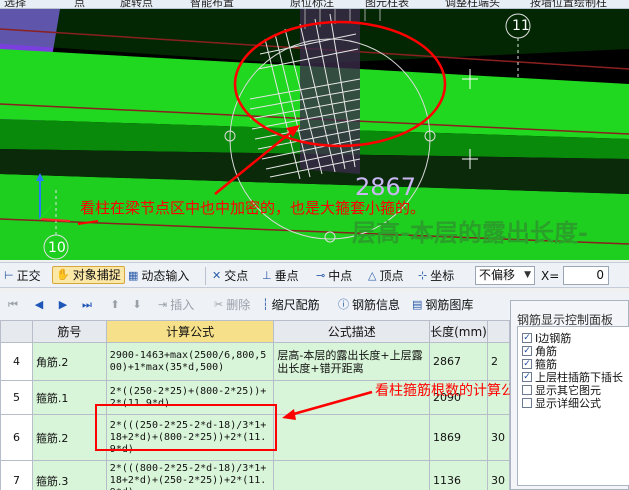  Describe the element at coordinates (452, 391) in the screenshot. I see `table-annotation-note: 看柱箍筋根数的计算公式` at that location.